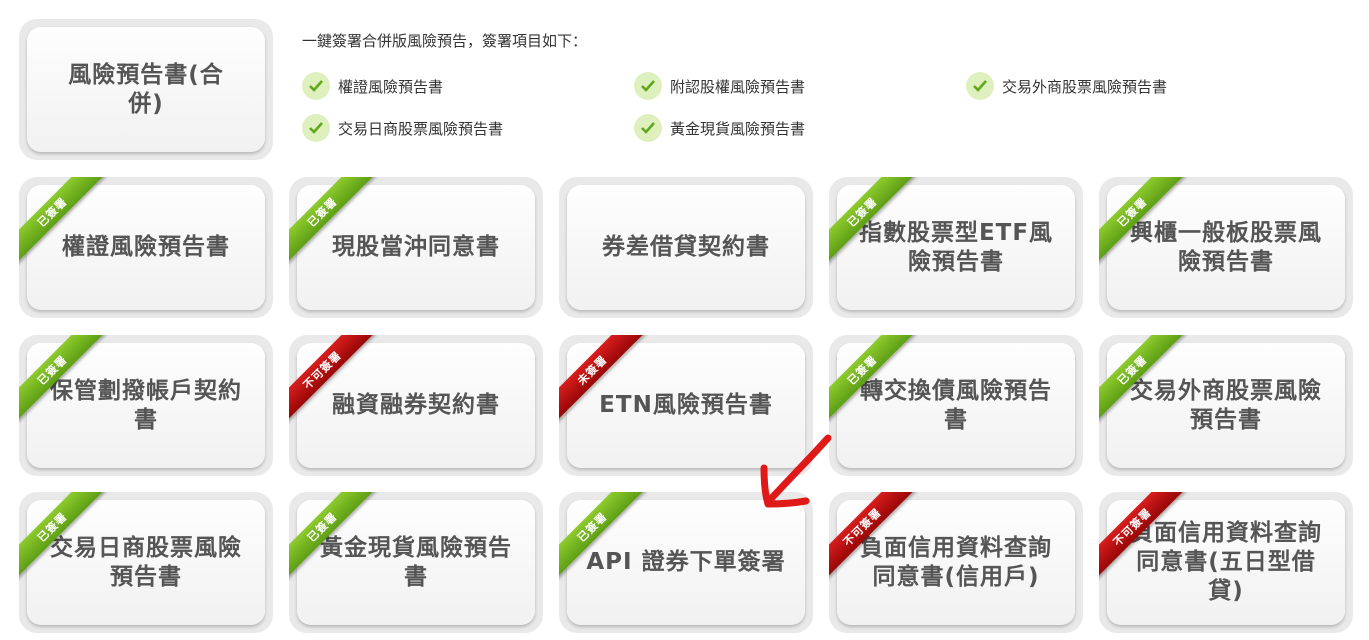 This screenshot has height=640, width=1369. I want to click on doc-card: 券差借貸契約書, so click(686, 247).